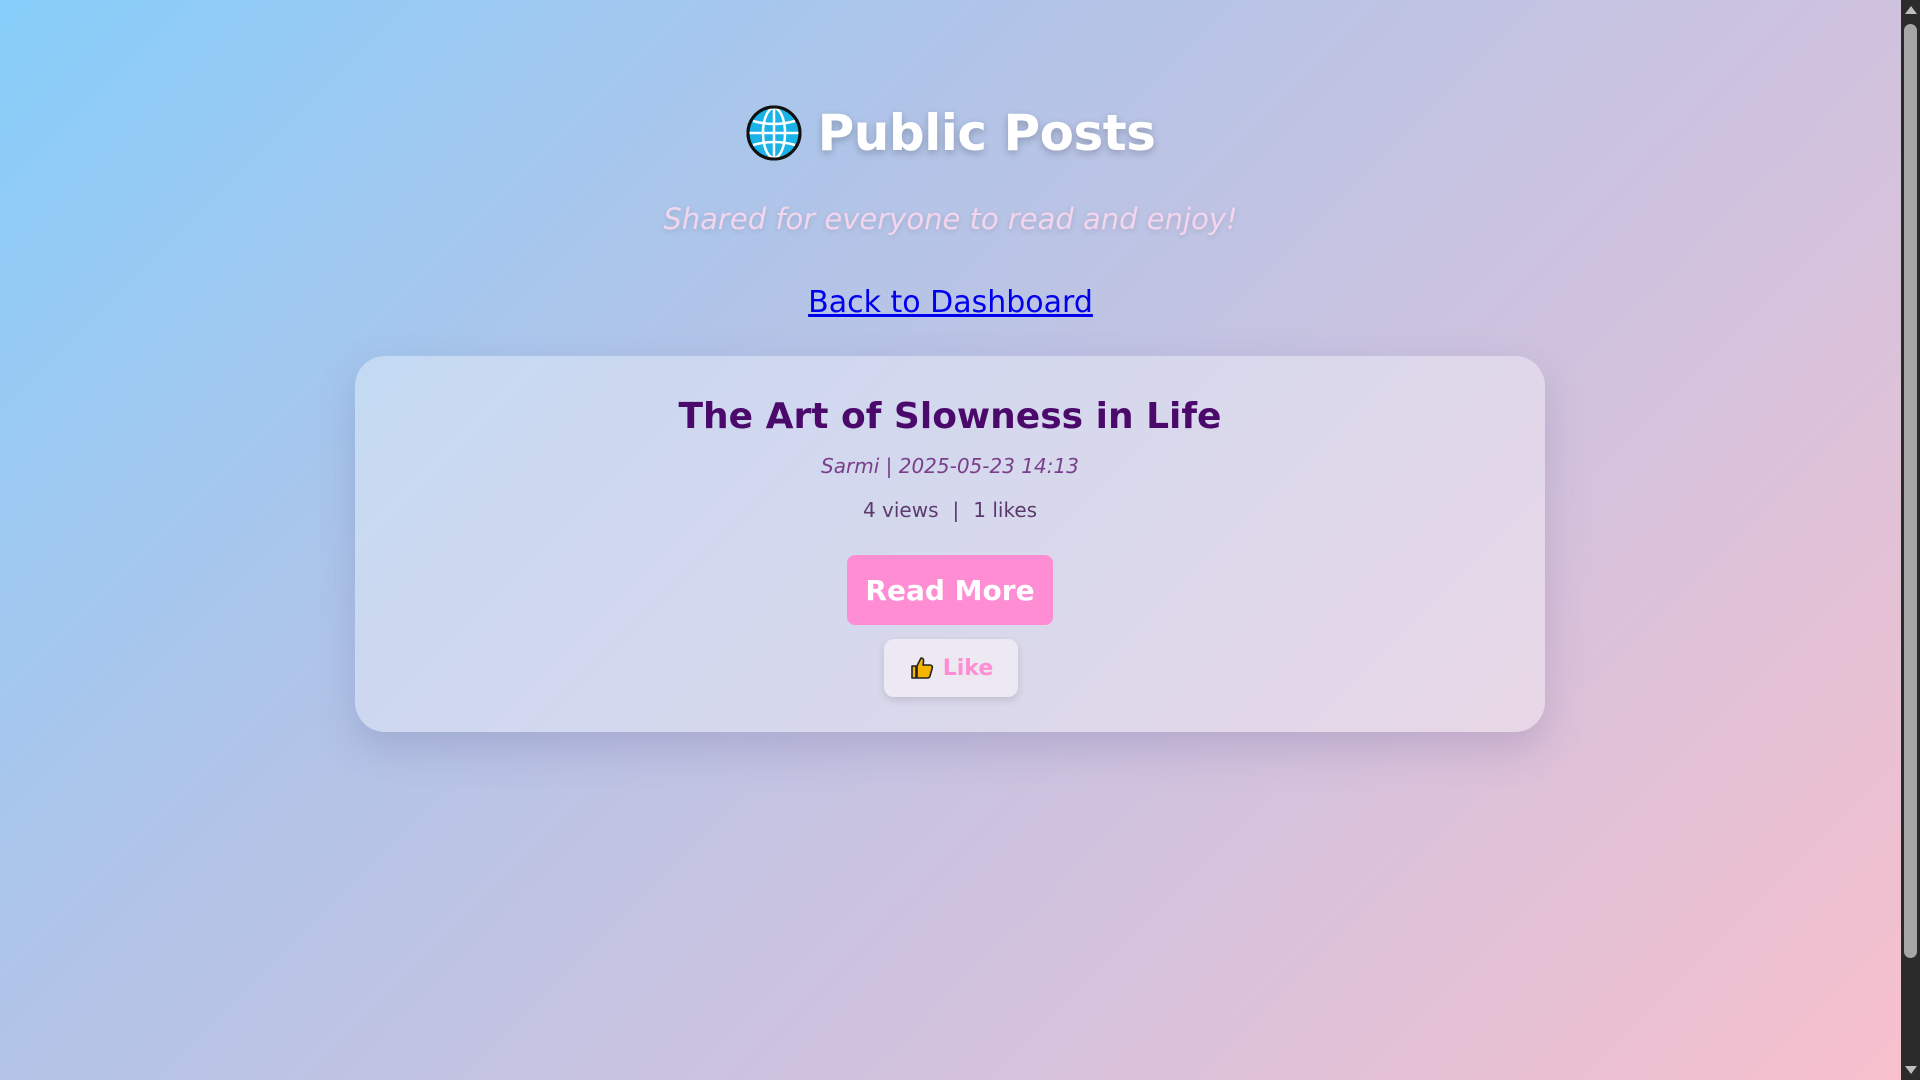 Image resolution: width=1920 pixels, height=1080 pixels. What do you see at coordinates (922, 668) in the screenshot?
I see `thumbs-up-icon` at bounding box center [922, 668].